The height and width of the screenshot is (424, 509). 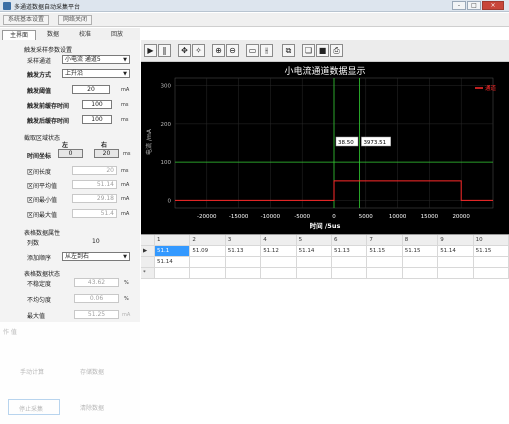 What do you see at coordinates (493, 5) in the screenshot?
I see `close-button: ×` at bounding box center [493, 5].